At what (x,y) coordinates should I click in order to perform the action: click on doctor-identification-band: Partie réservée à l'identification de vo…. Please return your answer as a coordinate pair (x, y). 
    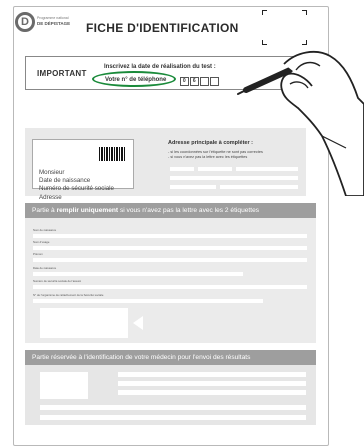
    Looking at the image, I should click on (170, 357).